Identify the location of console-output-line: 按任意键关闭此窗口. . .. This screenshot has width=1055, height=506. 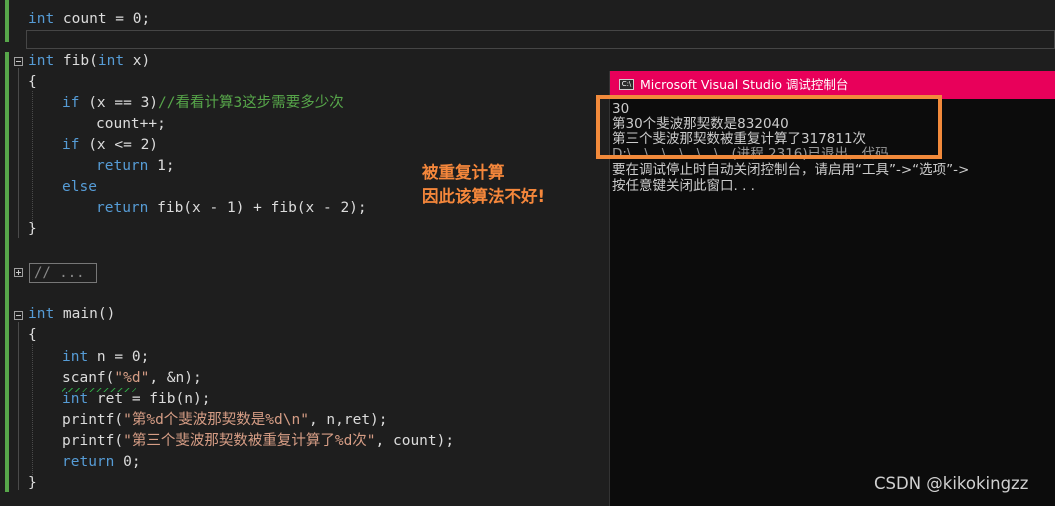
(683, 186).